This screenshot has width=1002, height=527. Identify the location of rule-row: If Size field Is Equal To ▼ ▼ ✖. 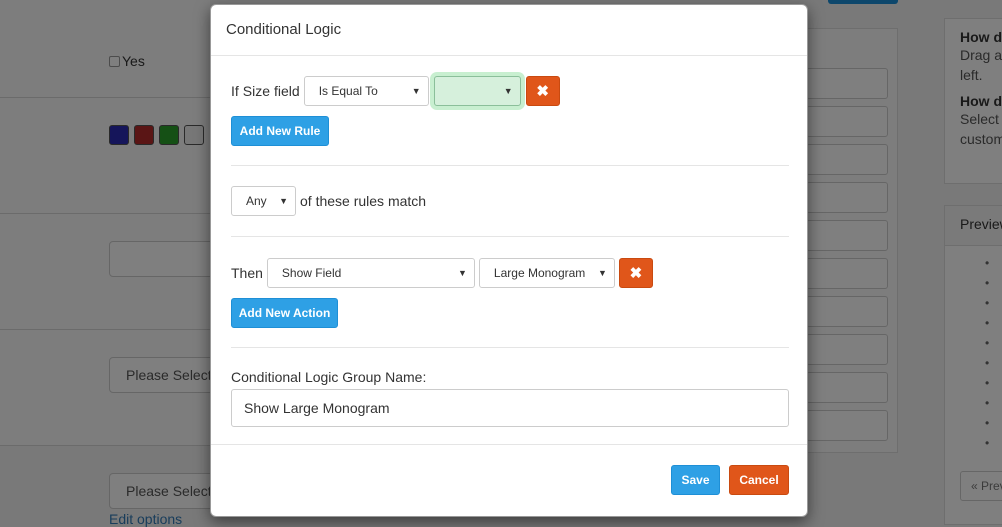
(395, 91).